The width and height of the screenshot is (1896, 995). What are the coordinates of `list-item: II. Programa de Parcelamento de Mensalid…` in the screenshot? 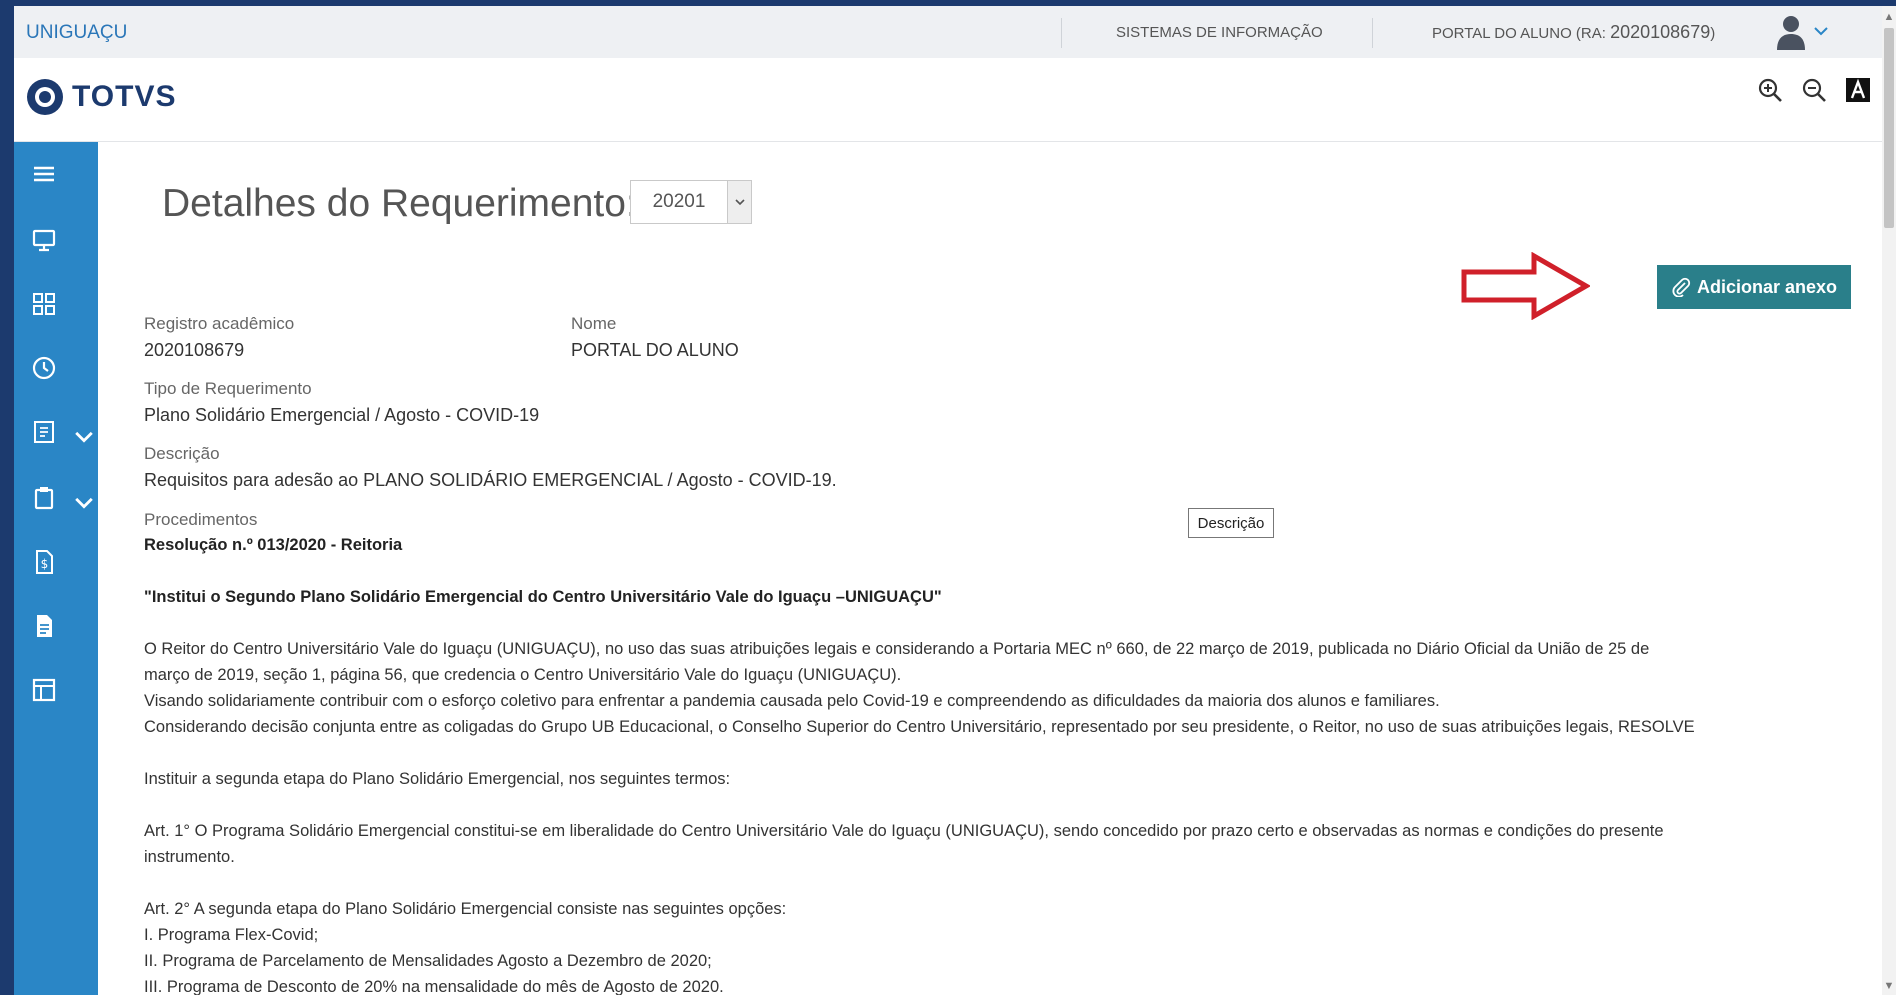 It's located at (428, 961).